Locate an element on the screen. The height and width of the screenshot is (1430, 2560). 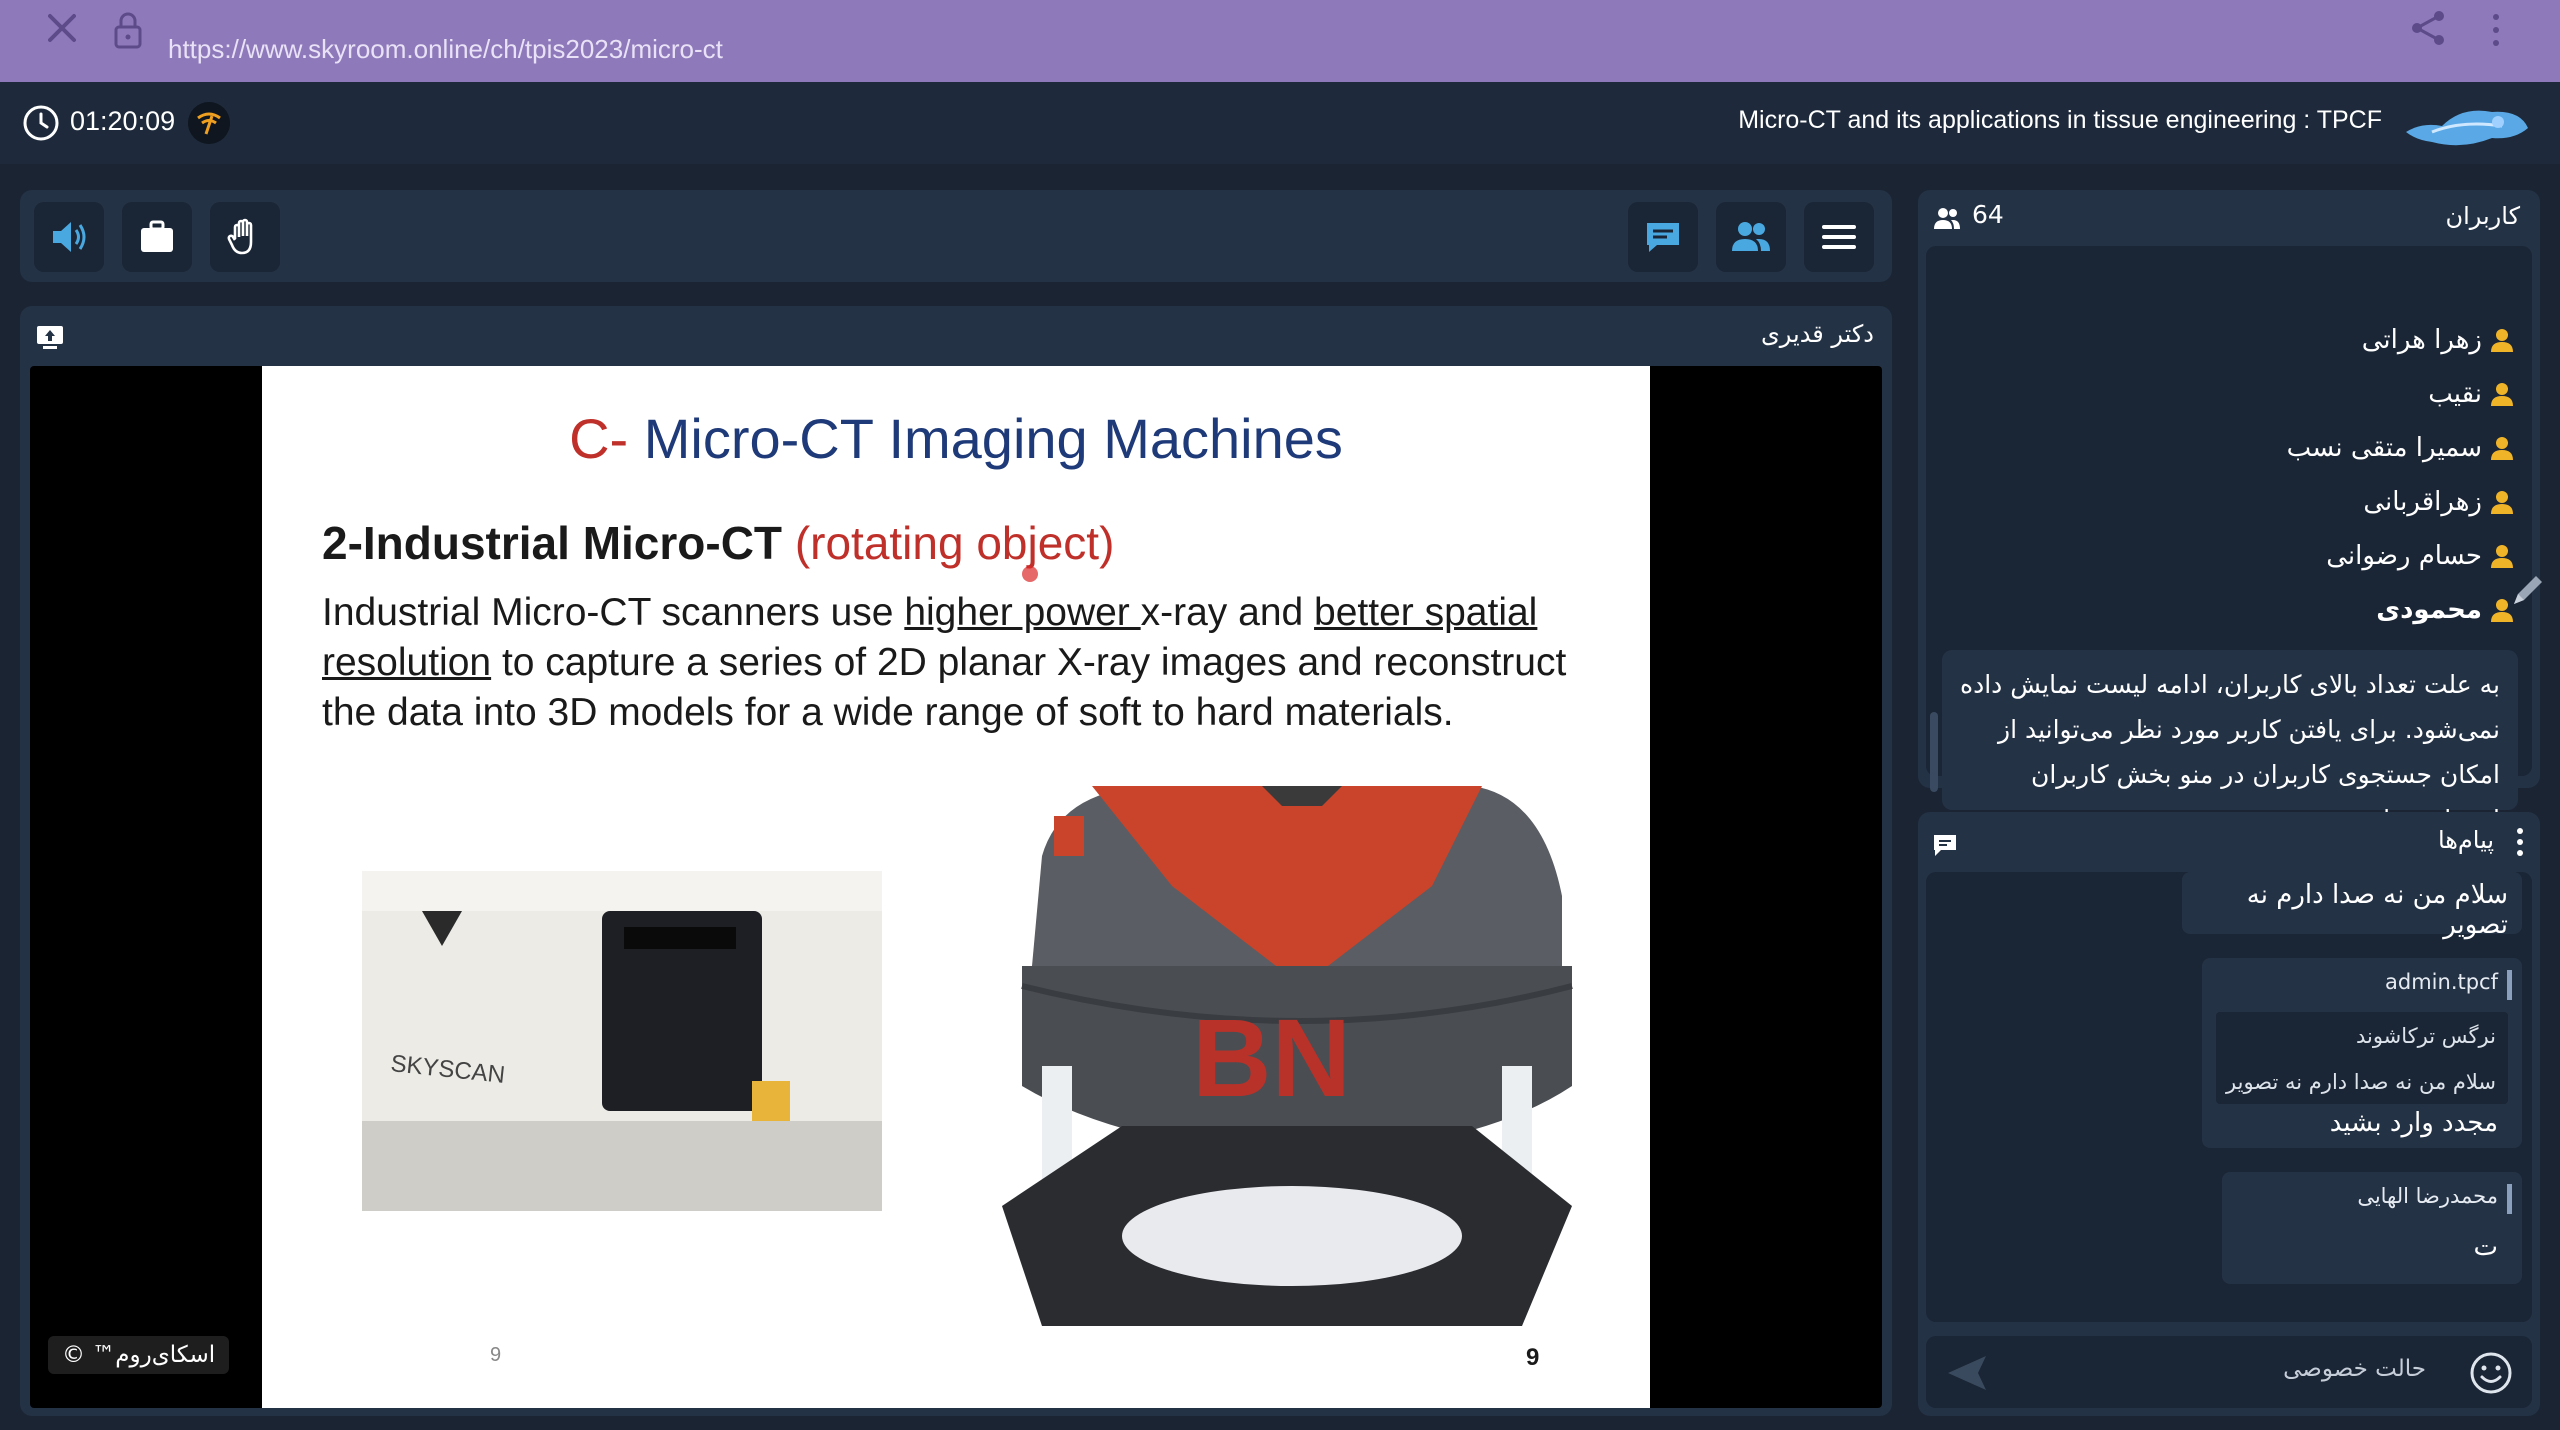
skyscan-machine-image: SKYSCAN is located at coordinates (622, 1041).